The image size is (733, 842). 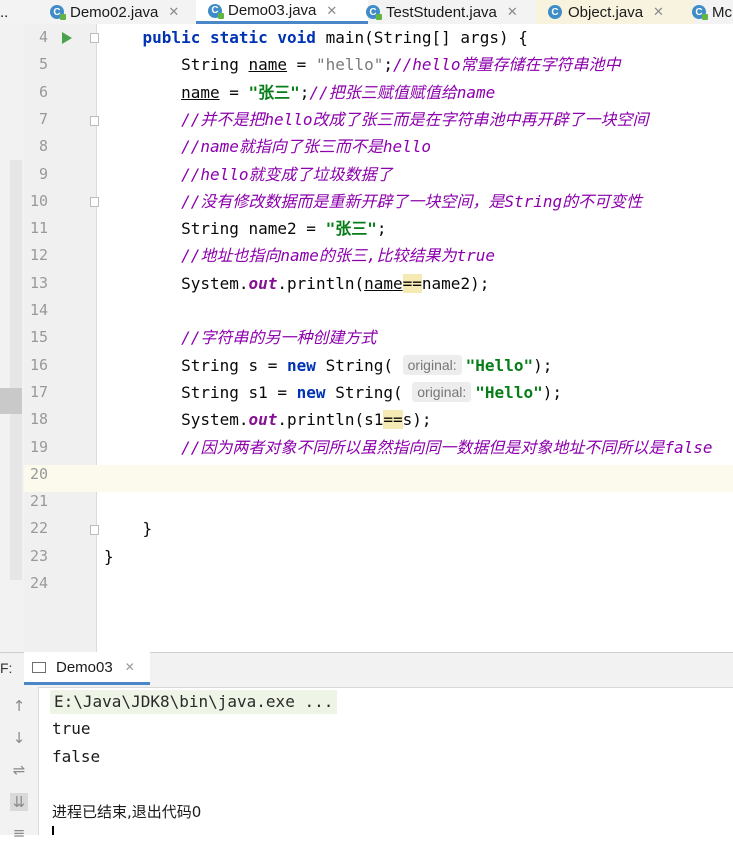 What do you see at coordinates (38, 473) in the screenshot?
I see `line-number: 20` at bounding box center [38, 473].